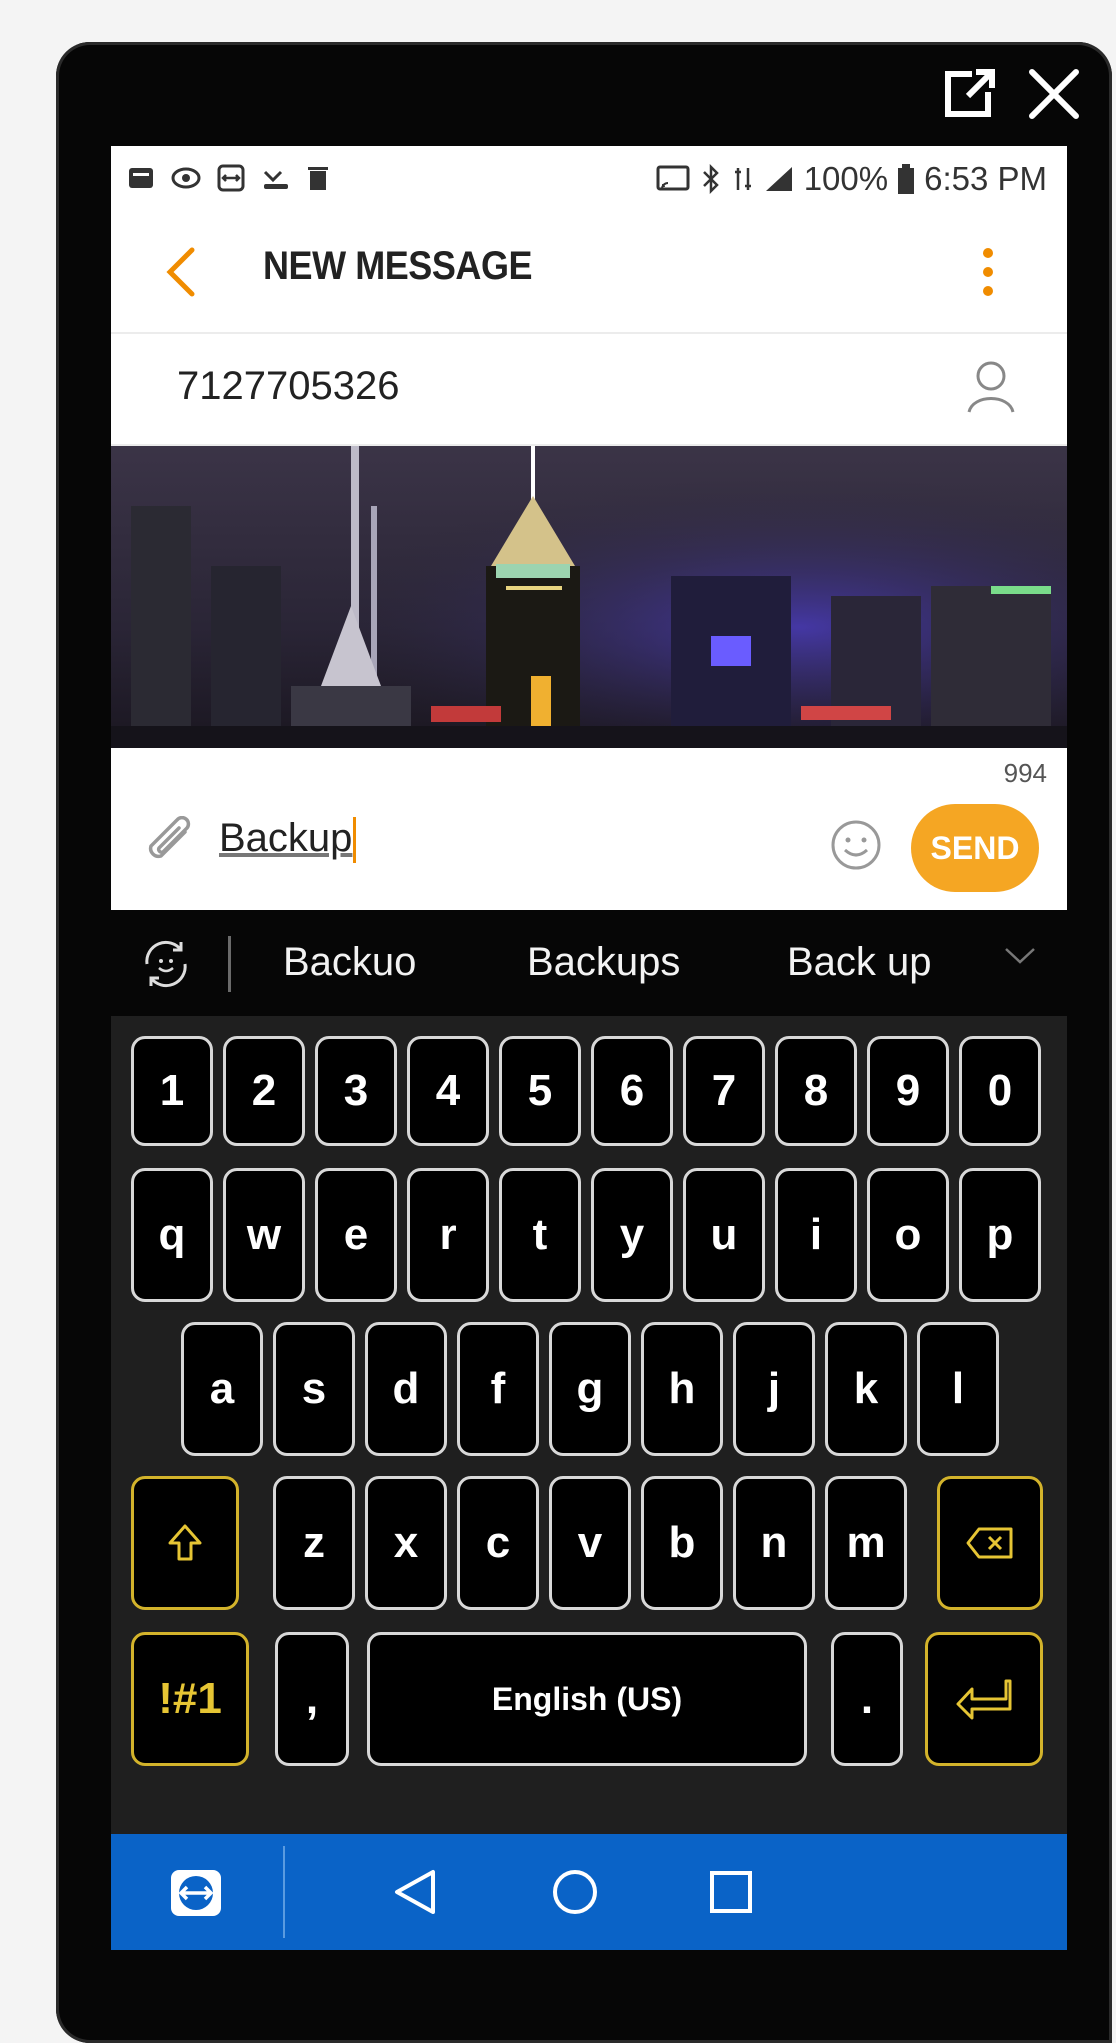 This screenshot has height=2043, width=1116. Describe the element at coordinates (448, 1235) in the screenshot. I see `key-r: r` at that location.